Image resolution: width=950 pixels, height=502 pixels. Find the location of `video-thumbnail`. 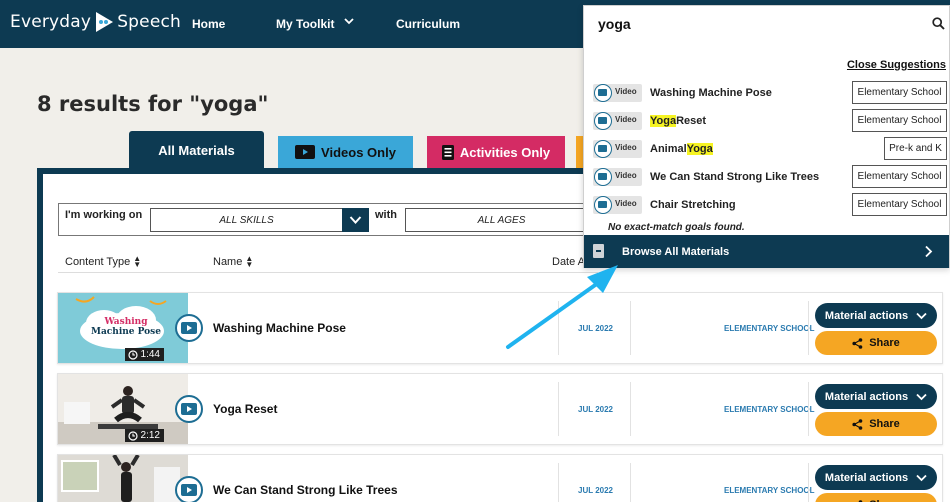

video-thumbnail is located at coordinates (123, 478).